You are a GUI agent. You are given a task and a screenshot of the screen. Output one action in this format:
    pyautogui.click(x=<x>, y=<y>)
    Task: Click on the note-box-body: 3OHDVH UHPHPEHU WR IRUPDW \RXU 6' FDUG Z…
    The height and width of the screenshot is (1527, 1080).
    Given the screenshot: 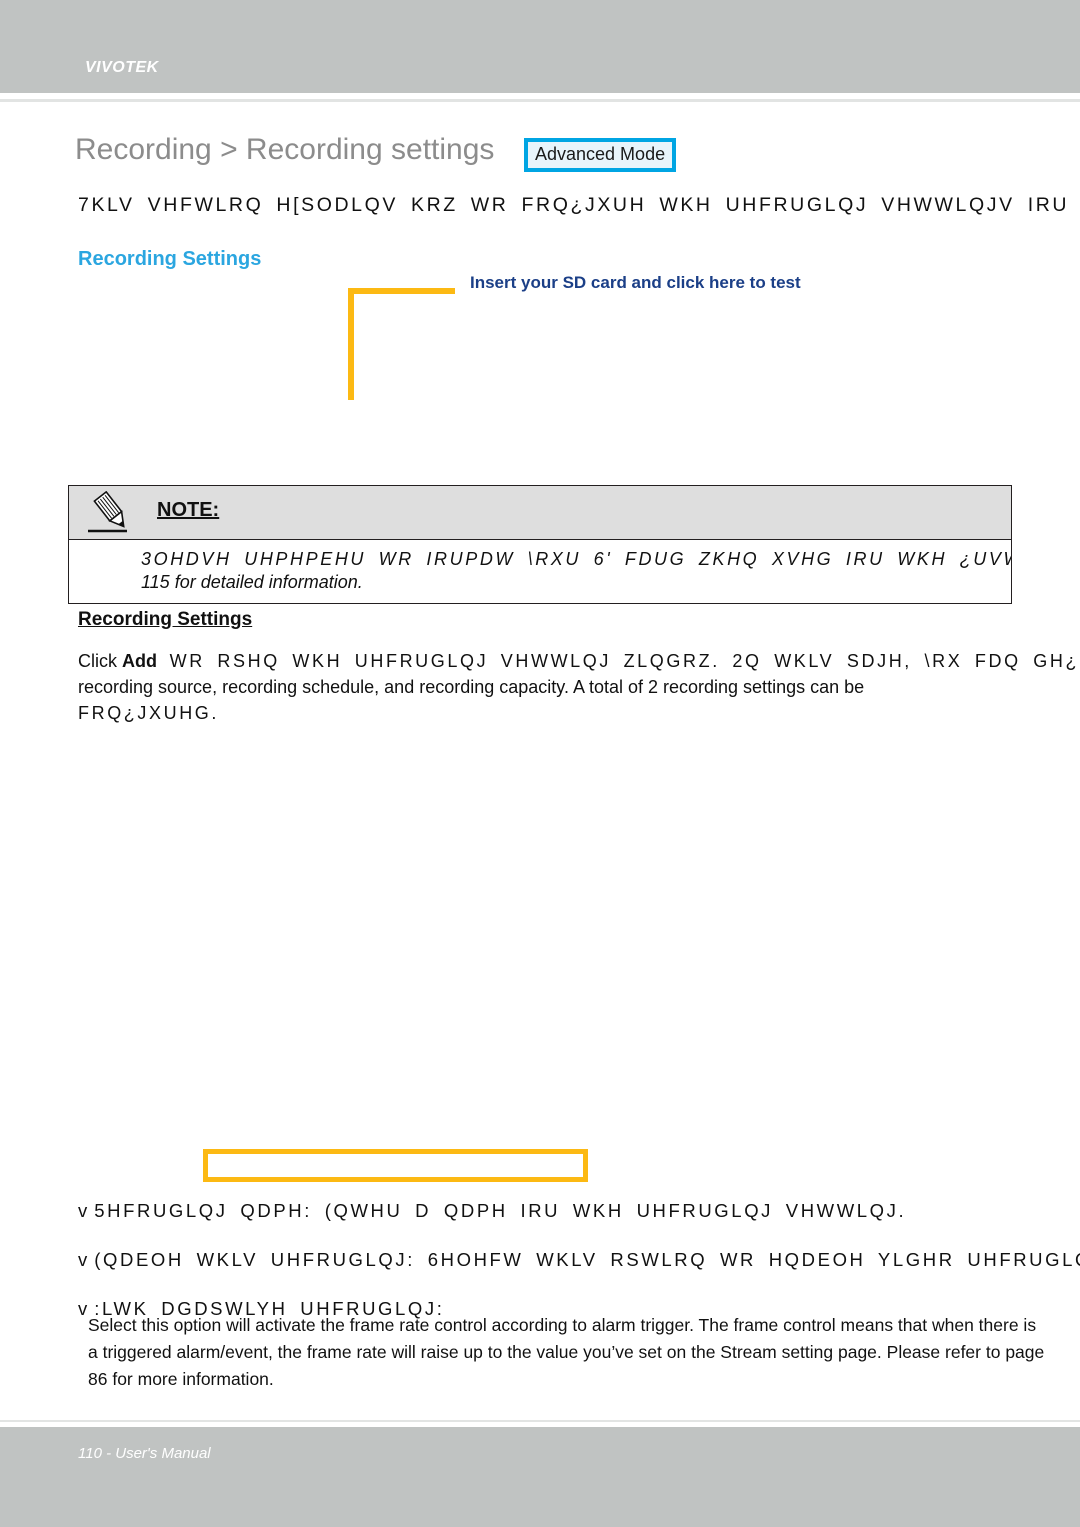 What is the action you would take?
    pyautogui.click(x=540, y=571)
    